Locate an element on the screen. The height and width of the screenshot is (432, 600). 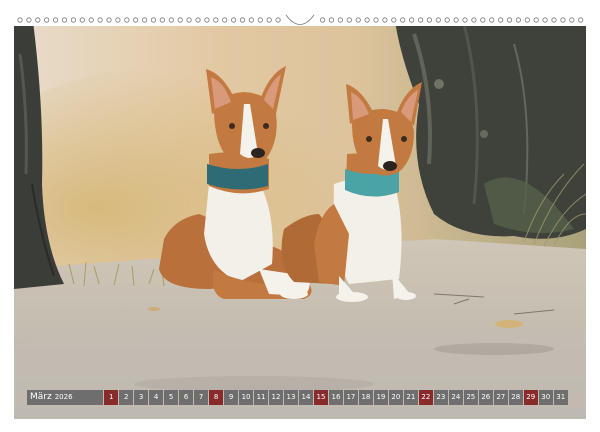
day-cell: 24 is located at coordinates (456, 397).